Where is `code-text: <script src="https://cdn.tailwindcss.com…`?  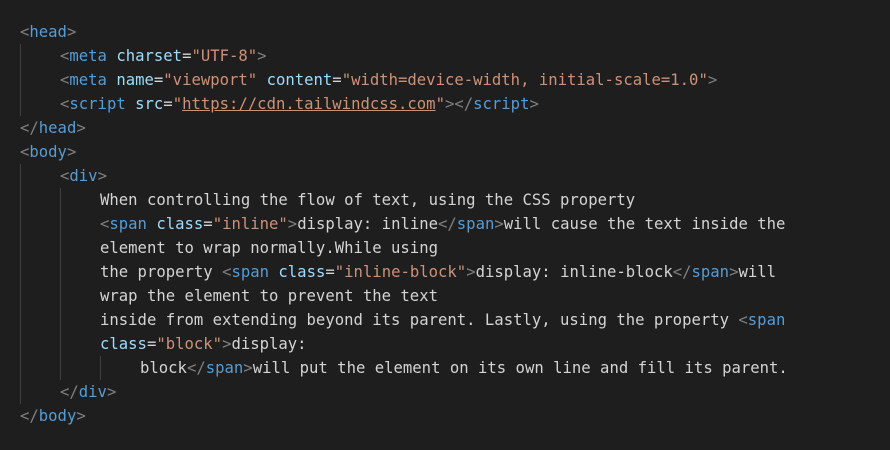 code-text: <script src="https://cdn.tailwindcss.com… is located at coordinates (299, 104).